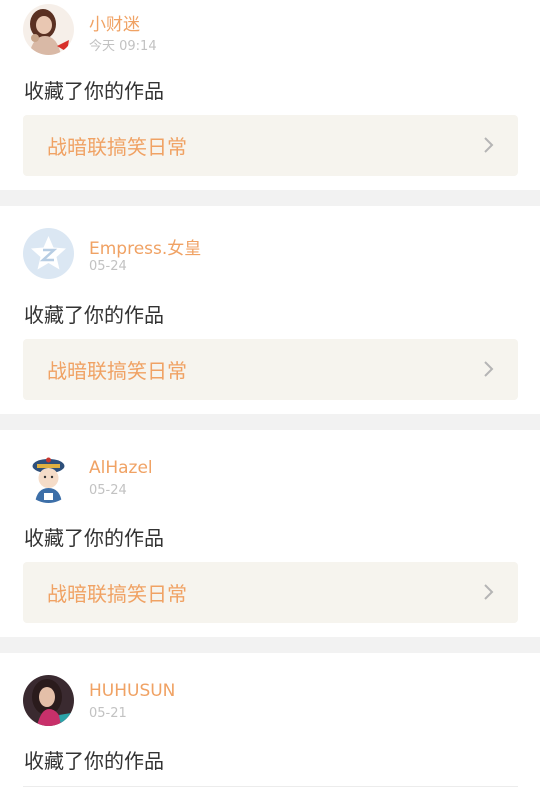 The width and height of the screenshot is (540, 787). Describe the element at coordinates (48, 477) in the screenshot. I see `cartoon-qing-official-avatar-icon` at that location.